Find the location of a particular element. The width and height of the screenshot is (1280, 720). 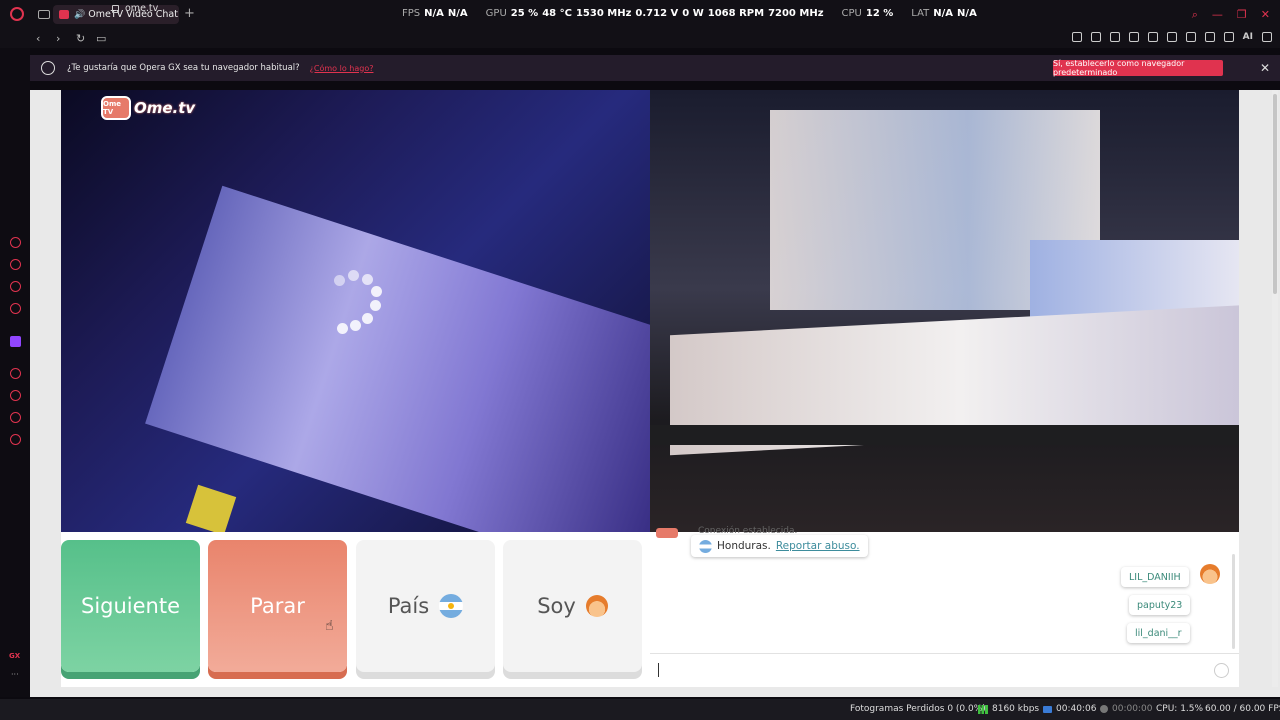

record-time: 00:00:00 is located at coordinates (1126, 709).